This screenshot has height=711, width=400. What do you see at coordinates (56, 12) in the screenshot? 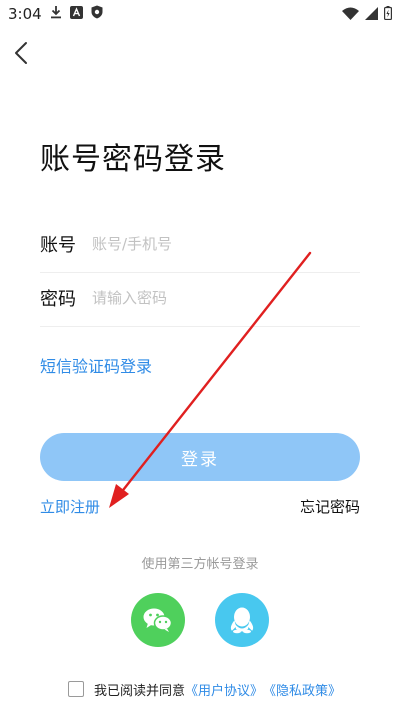
I see `download-icon` at bounding box center [56, 12].